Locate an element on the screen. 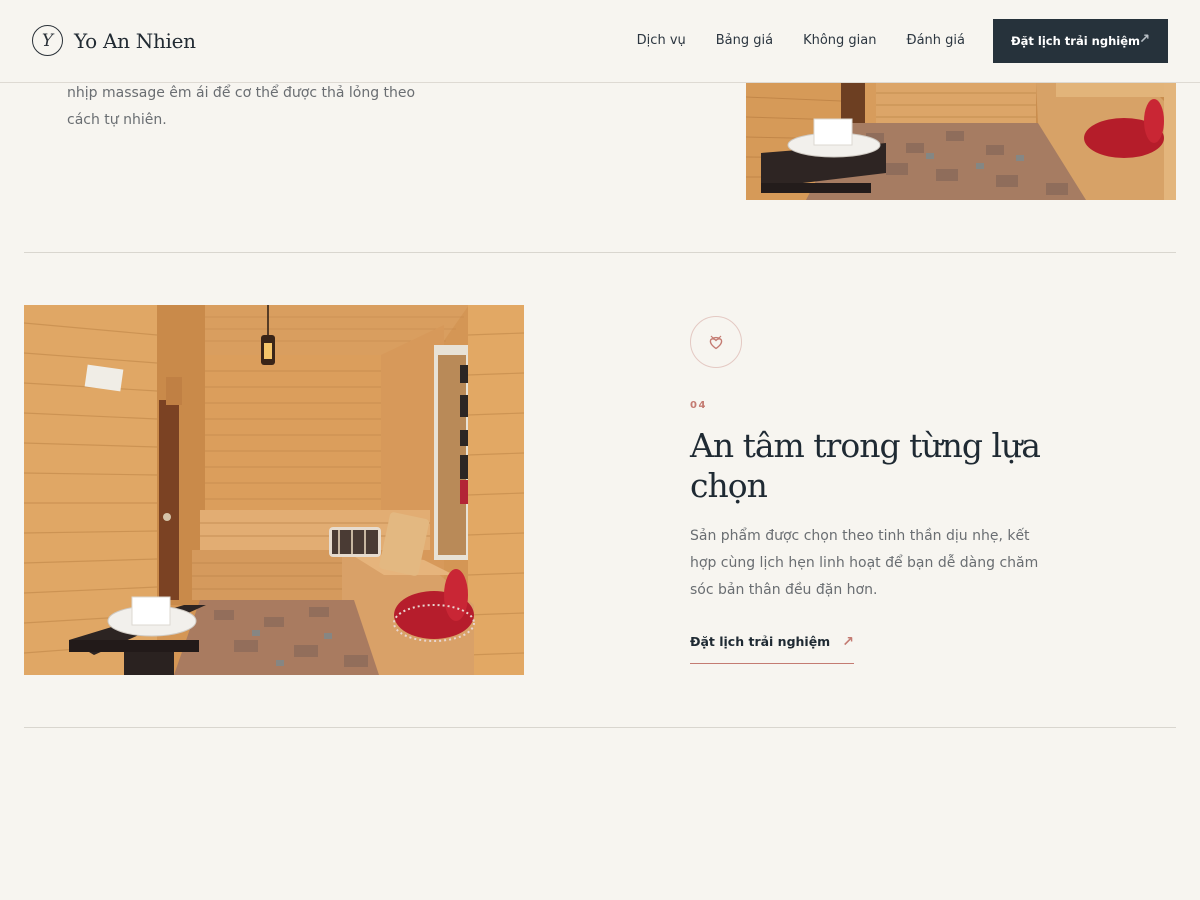 This screenshot has height=900, width=1200. logo-mark: Y is located at coordinates (47, 40).